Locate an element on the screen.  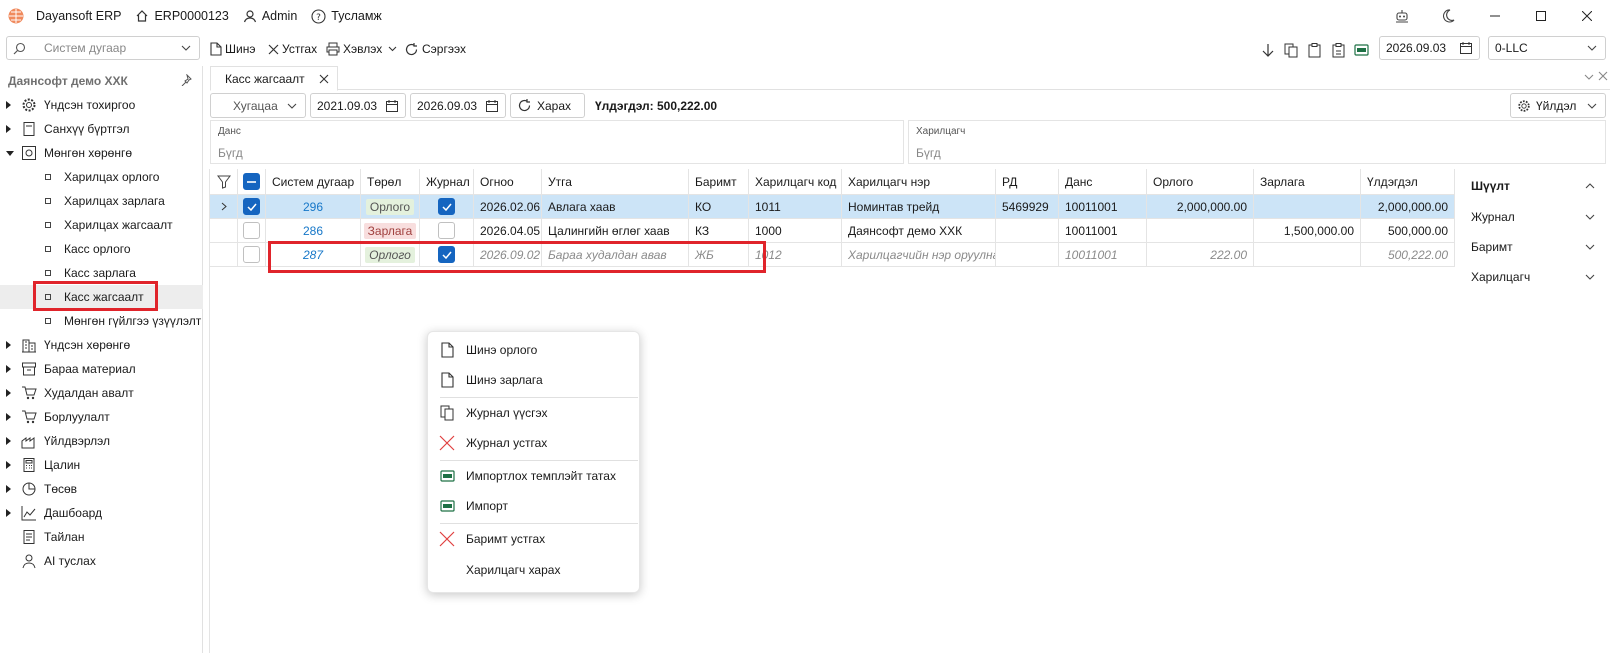
robot-icon is located at coordinates (1402, 16).